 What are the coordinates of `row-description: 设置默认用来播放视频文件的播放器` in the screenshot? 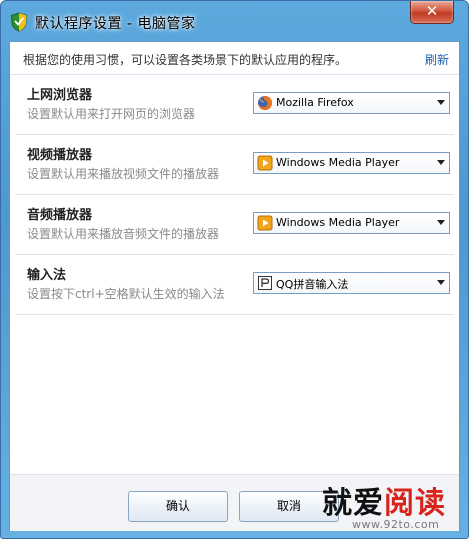 It's located at (123, 174).